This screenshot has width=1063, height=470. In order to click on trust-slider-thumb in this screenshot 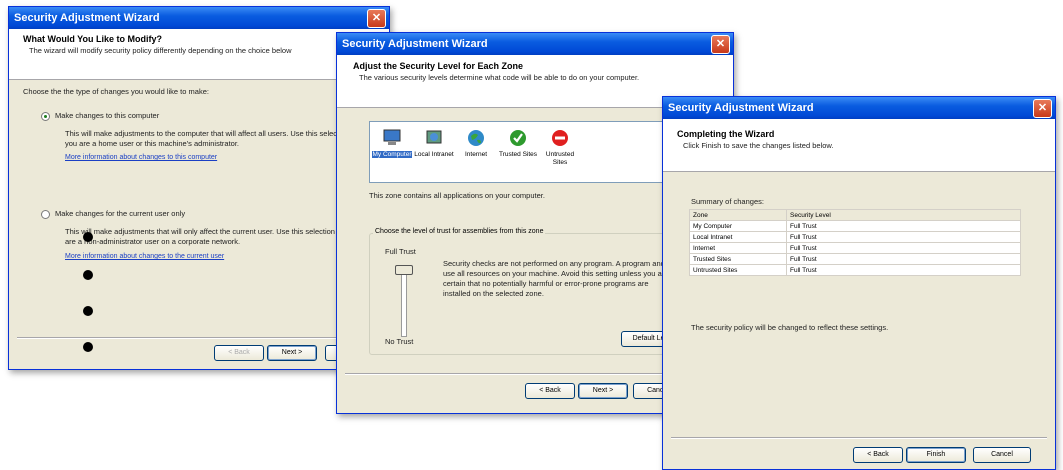, I will do `click(404, 270)`.